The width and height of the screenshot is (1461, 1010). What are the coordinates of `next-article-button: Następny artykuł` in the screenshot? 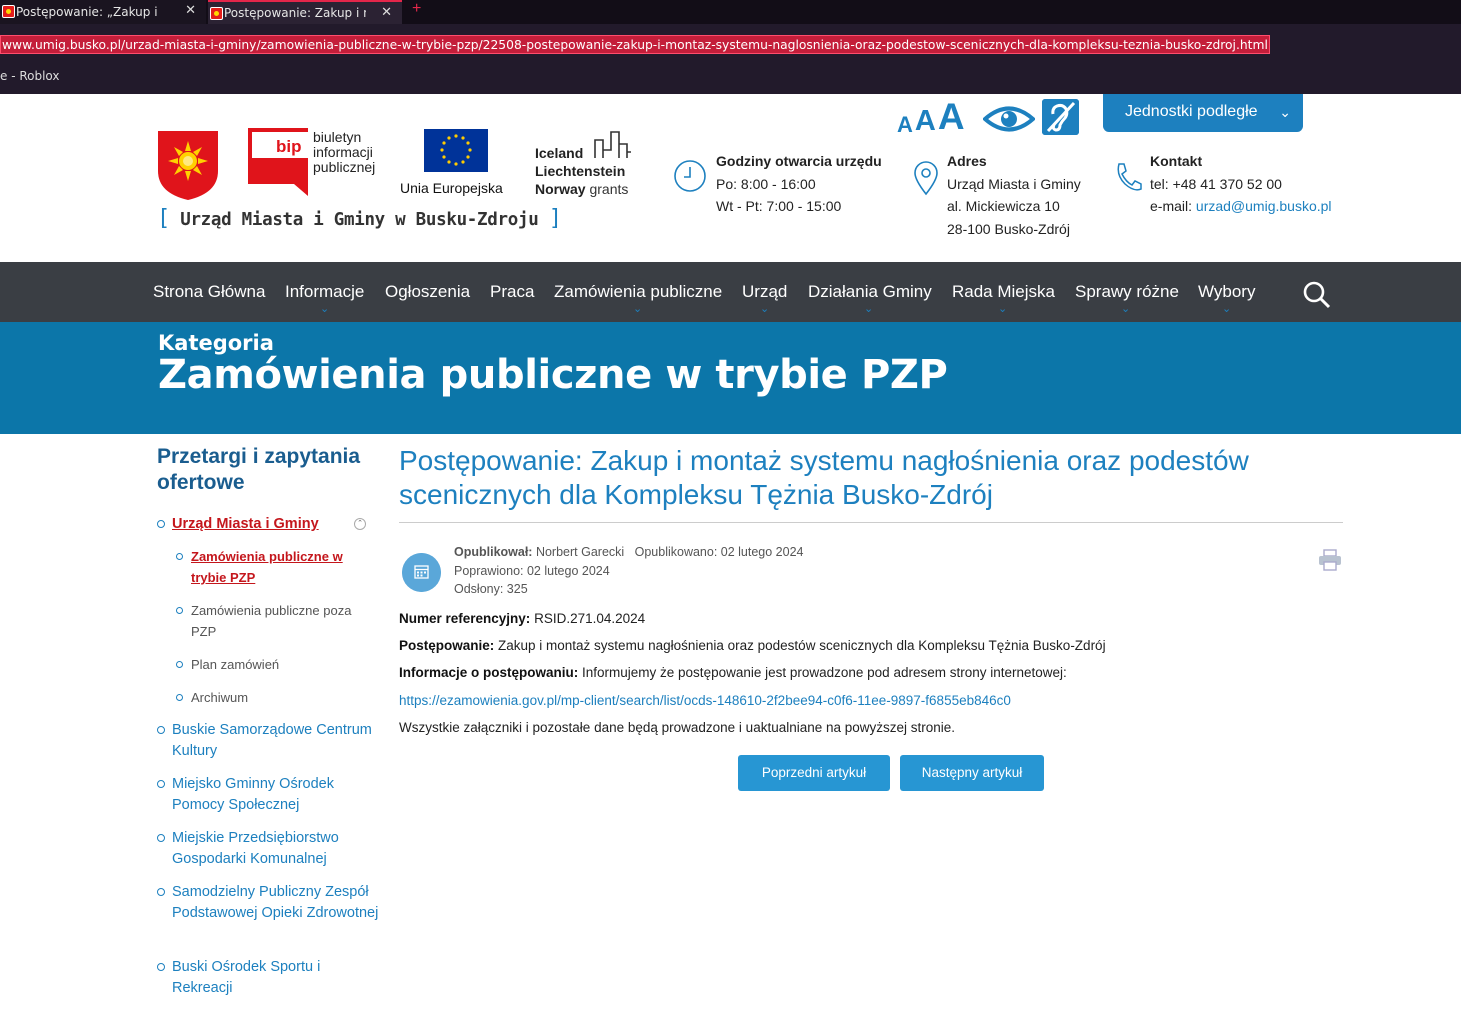 It's located at (972, 773).